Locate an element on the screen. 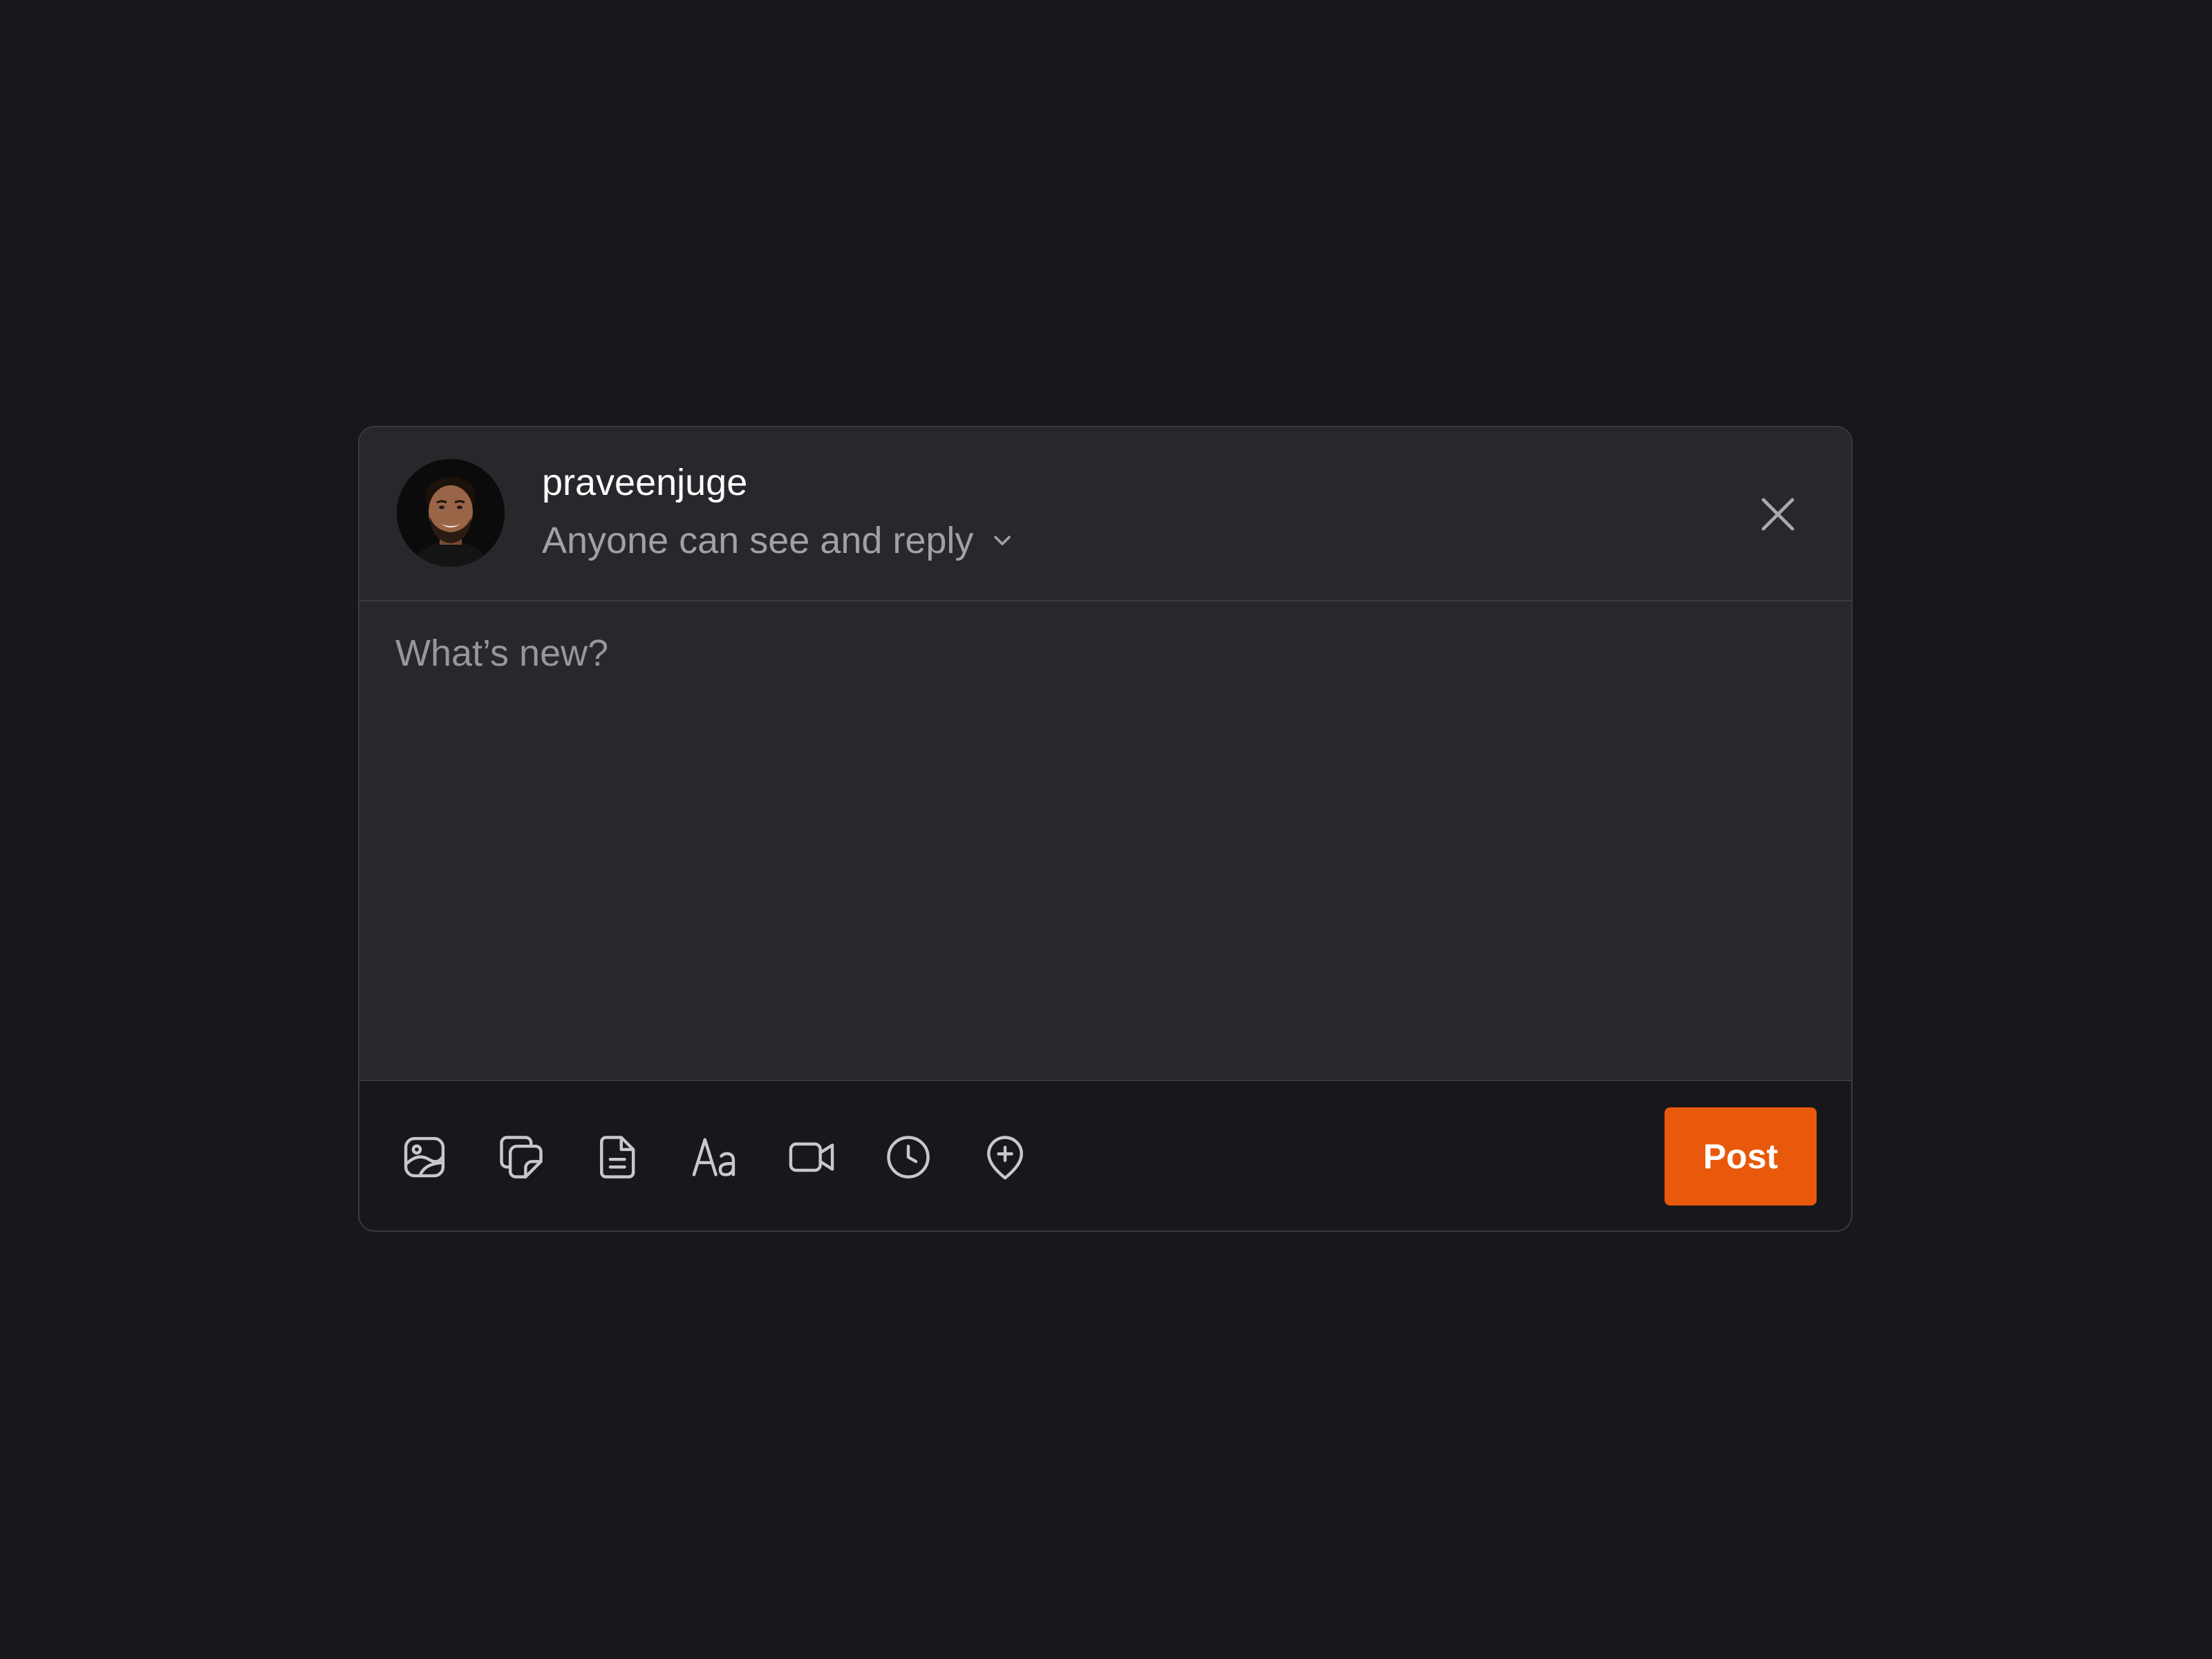 The image size is (2212, 1659). avatar-image is located at coordinates (451, 513).